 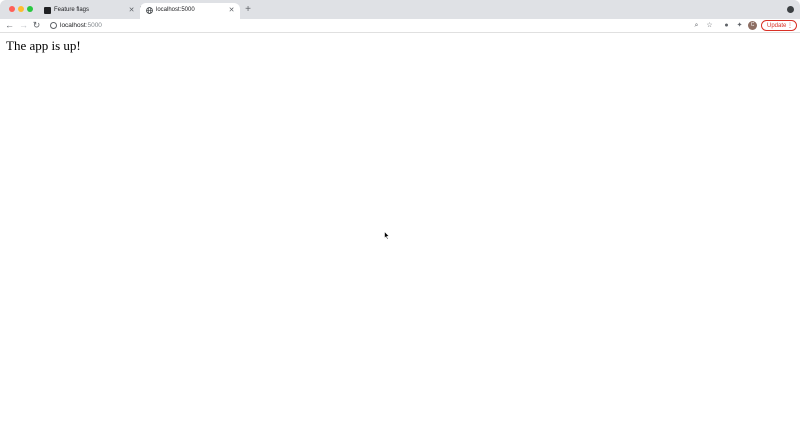 I want to click on address-bar: localhost:5000, so click(x=381, y=25).